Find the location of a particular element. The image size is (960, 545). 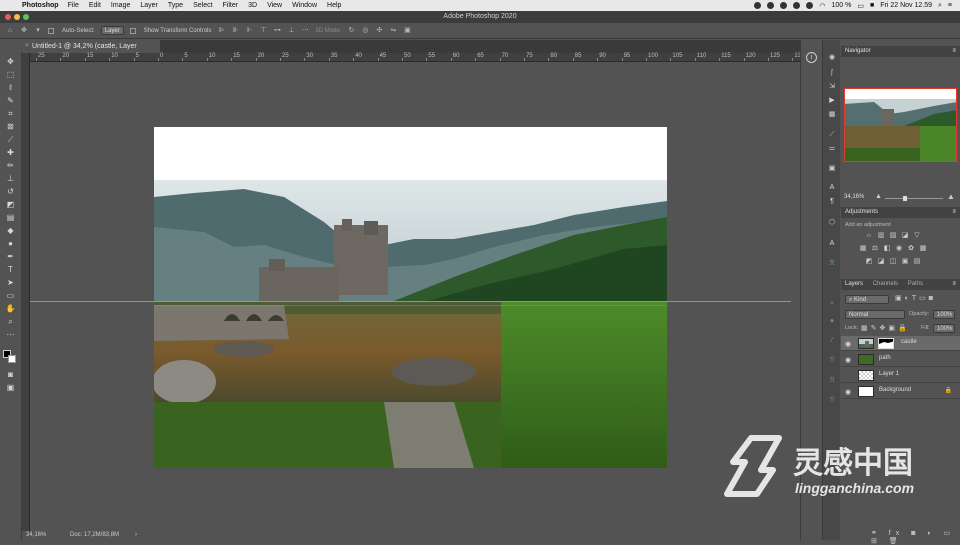

photo-filter-icon: ◉ is located at coordinates (899, 248).